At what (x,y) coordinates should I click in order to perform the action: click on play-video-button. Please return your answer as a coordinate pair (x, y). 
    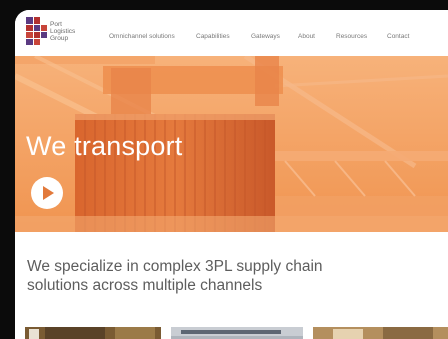
    Looking at the image, I should click on (47, 193).